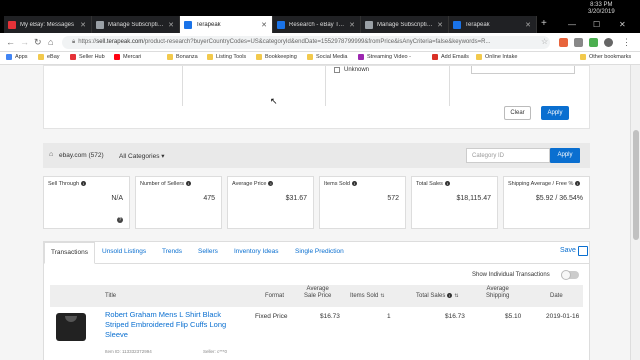 The width and height of the screenshot is (640, 360). What do you see at coordinates (256, 251) in the screenshot?
I see `tab-inventory-ideas: Inventory Ideas` at bounding box center [256, 251].